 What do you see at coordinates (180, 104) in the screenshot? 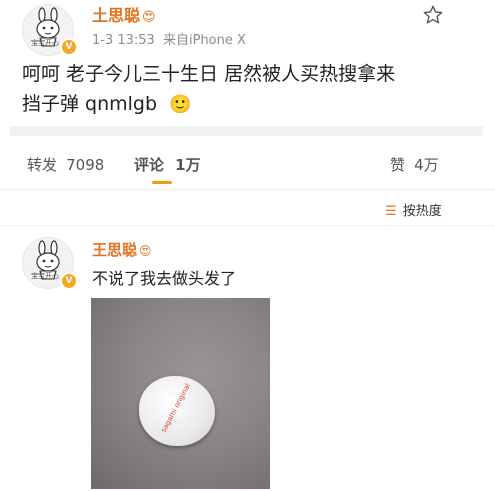
I see `smile-emoji-icon: 🙂` at bounding box center [180, 104].